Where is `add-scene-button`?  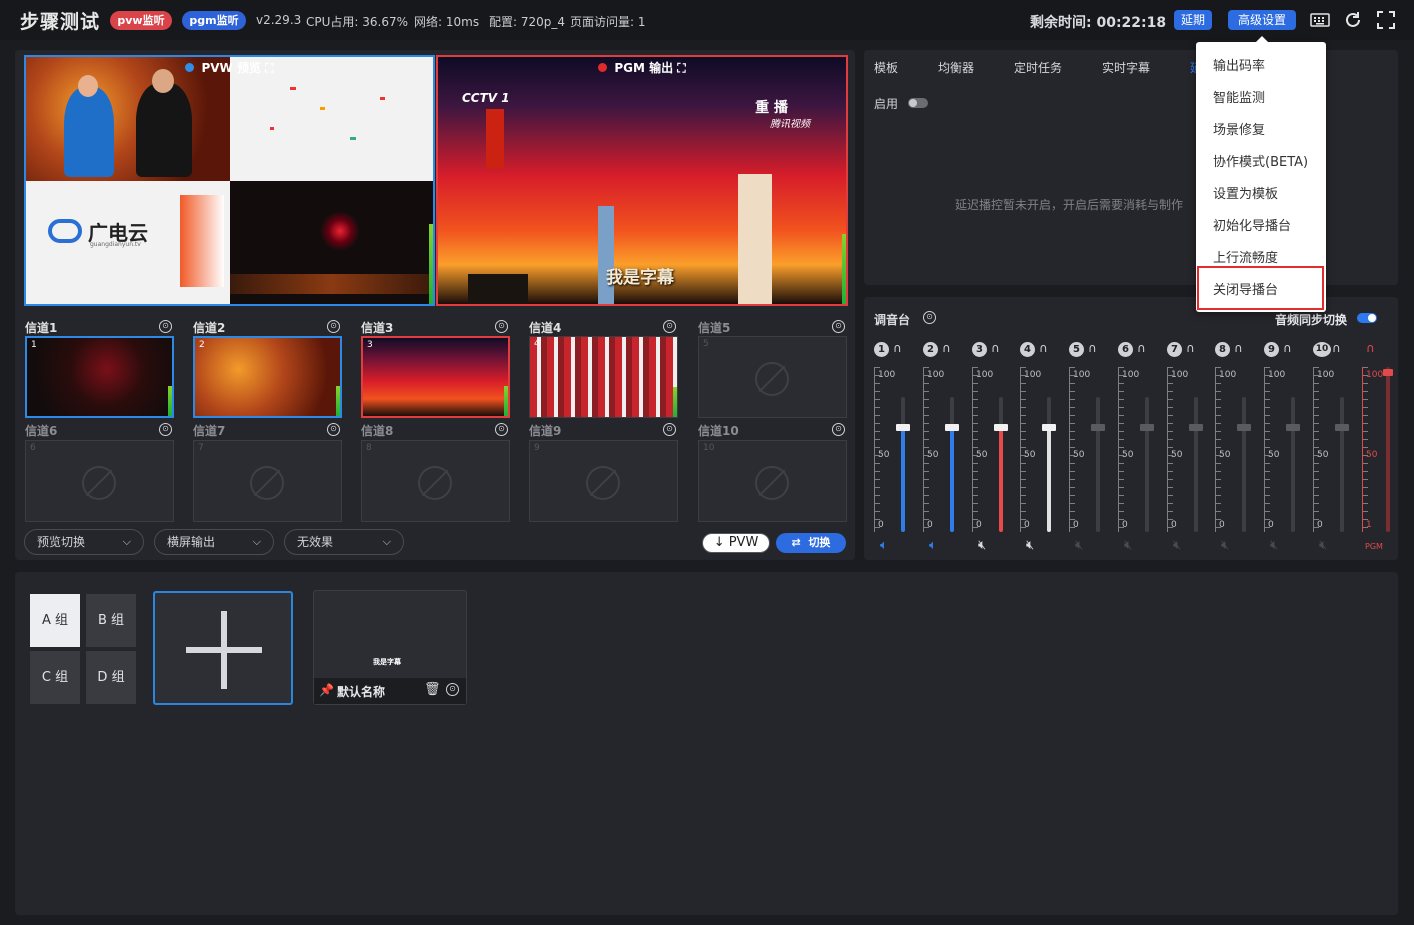 add-scene-button is located at coordinates (223, 648).